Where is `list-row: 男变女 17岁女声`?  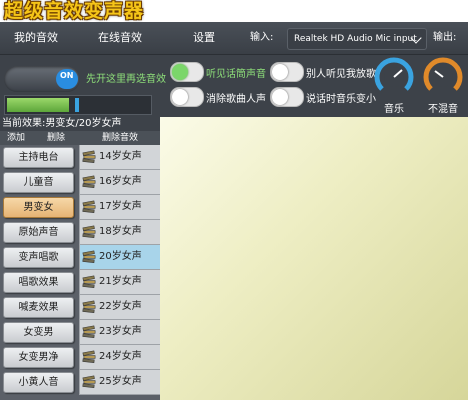
list-row: 男变女 17岁女声 is located at coordinates (80, 207).